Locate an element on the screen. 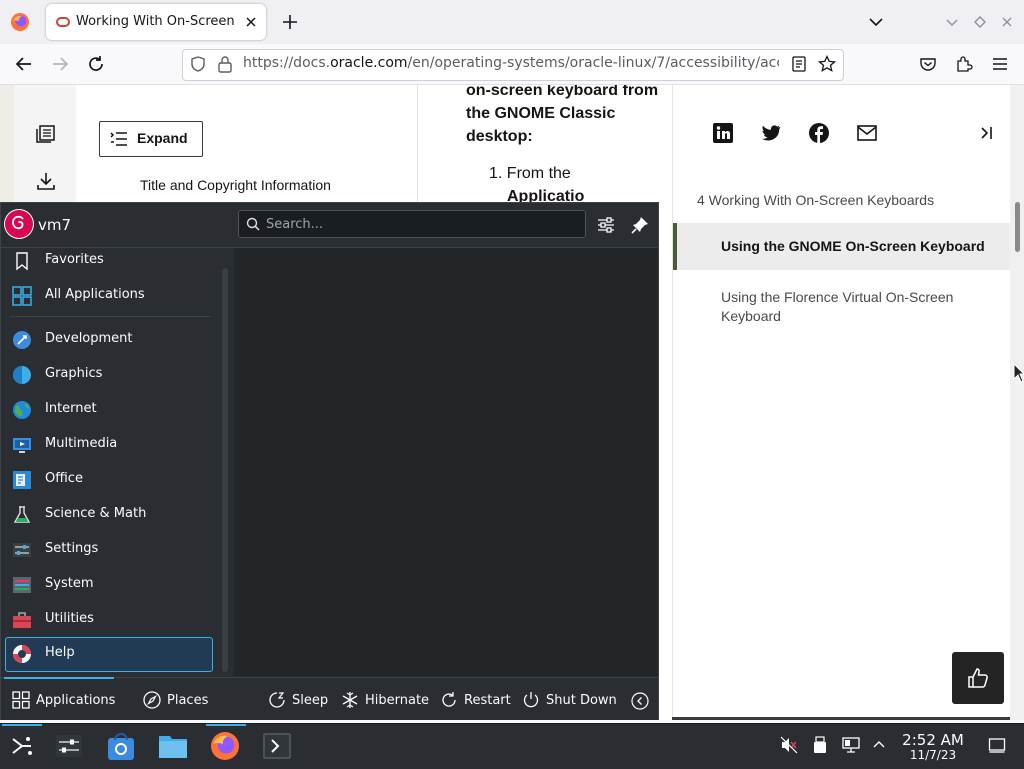 This screenshot has height=769, width=1024. category-office: Office is located at coordinates (109, 479).